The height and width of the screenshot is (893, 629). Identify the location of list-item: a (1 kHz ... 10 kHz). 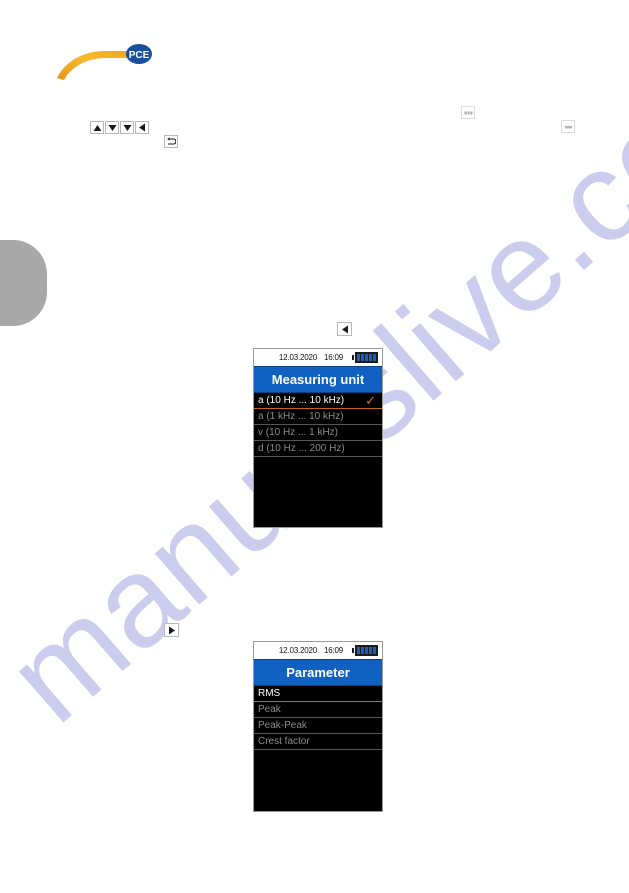
(318, 417).